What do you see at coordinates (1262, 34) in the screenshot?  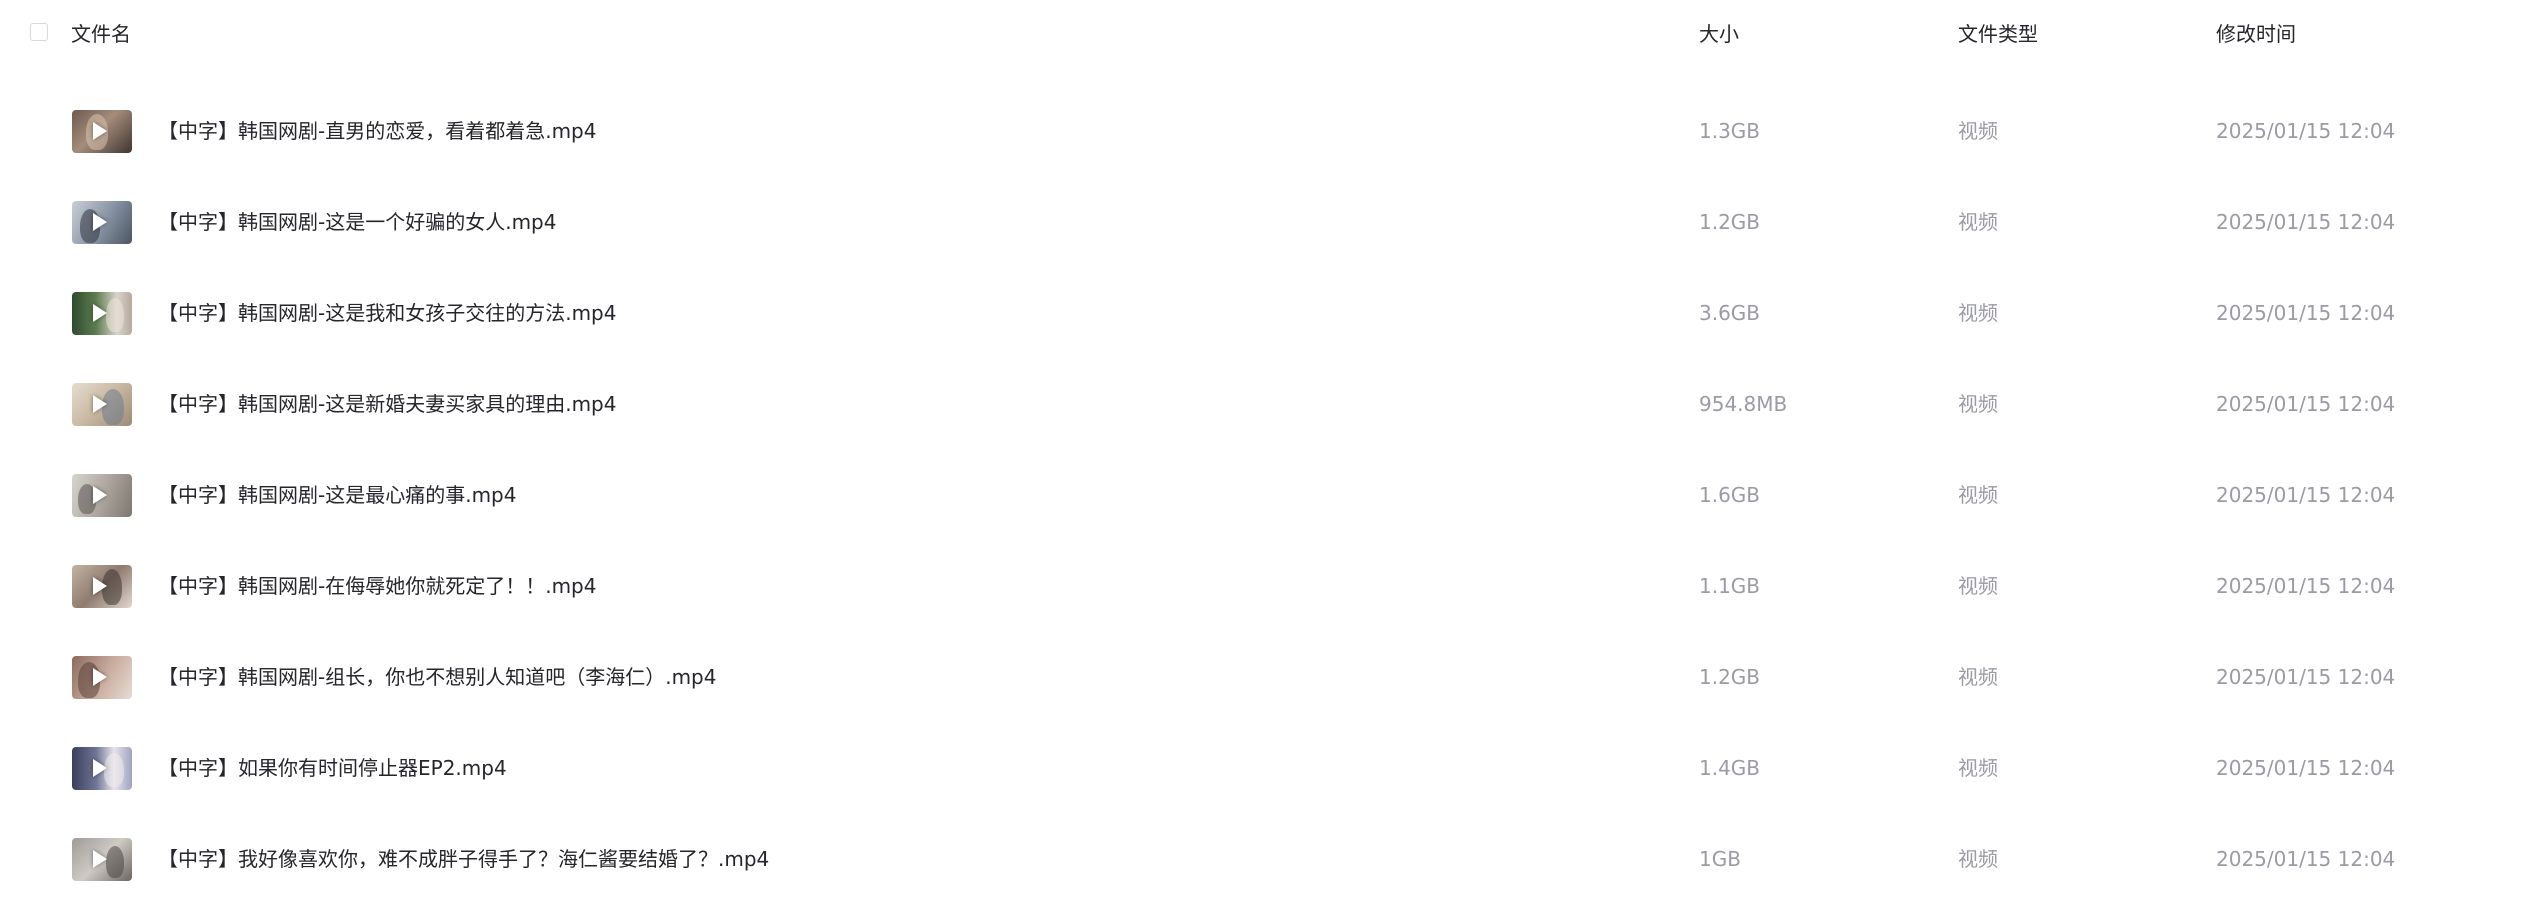 I see `list-header: 文件名 大小 文件类型 修改时间` at bounding box center [1262, 34].